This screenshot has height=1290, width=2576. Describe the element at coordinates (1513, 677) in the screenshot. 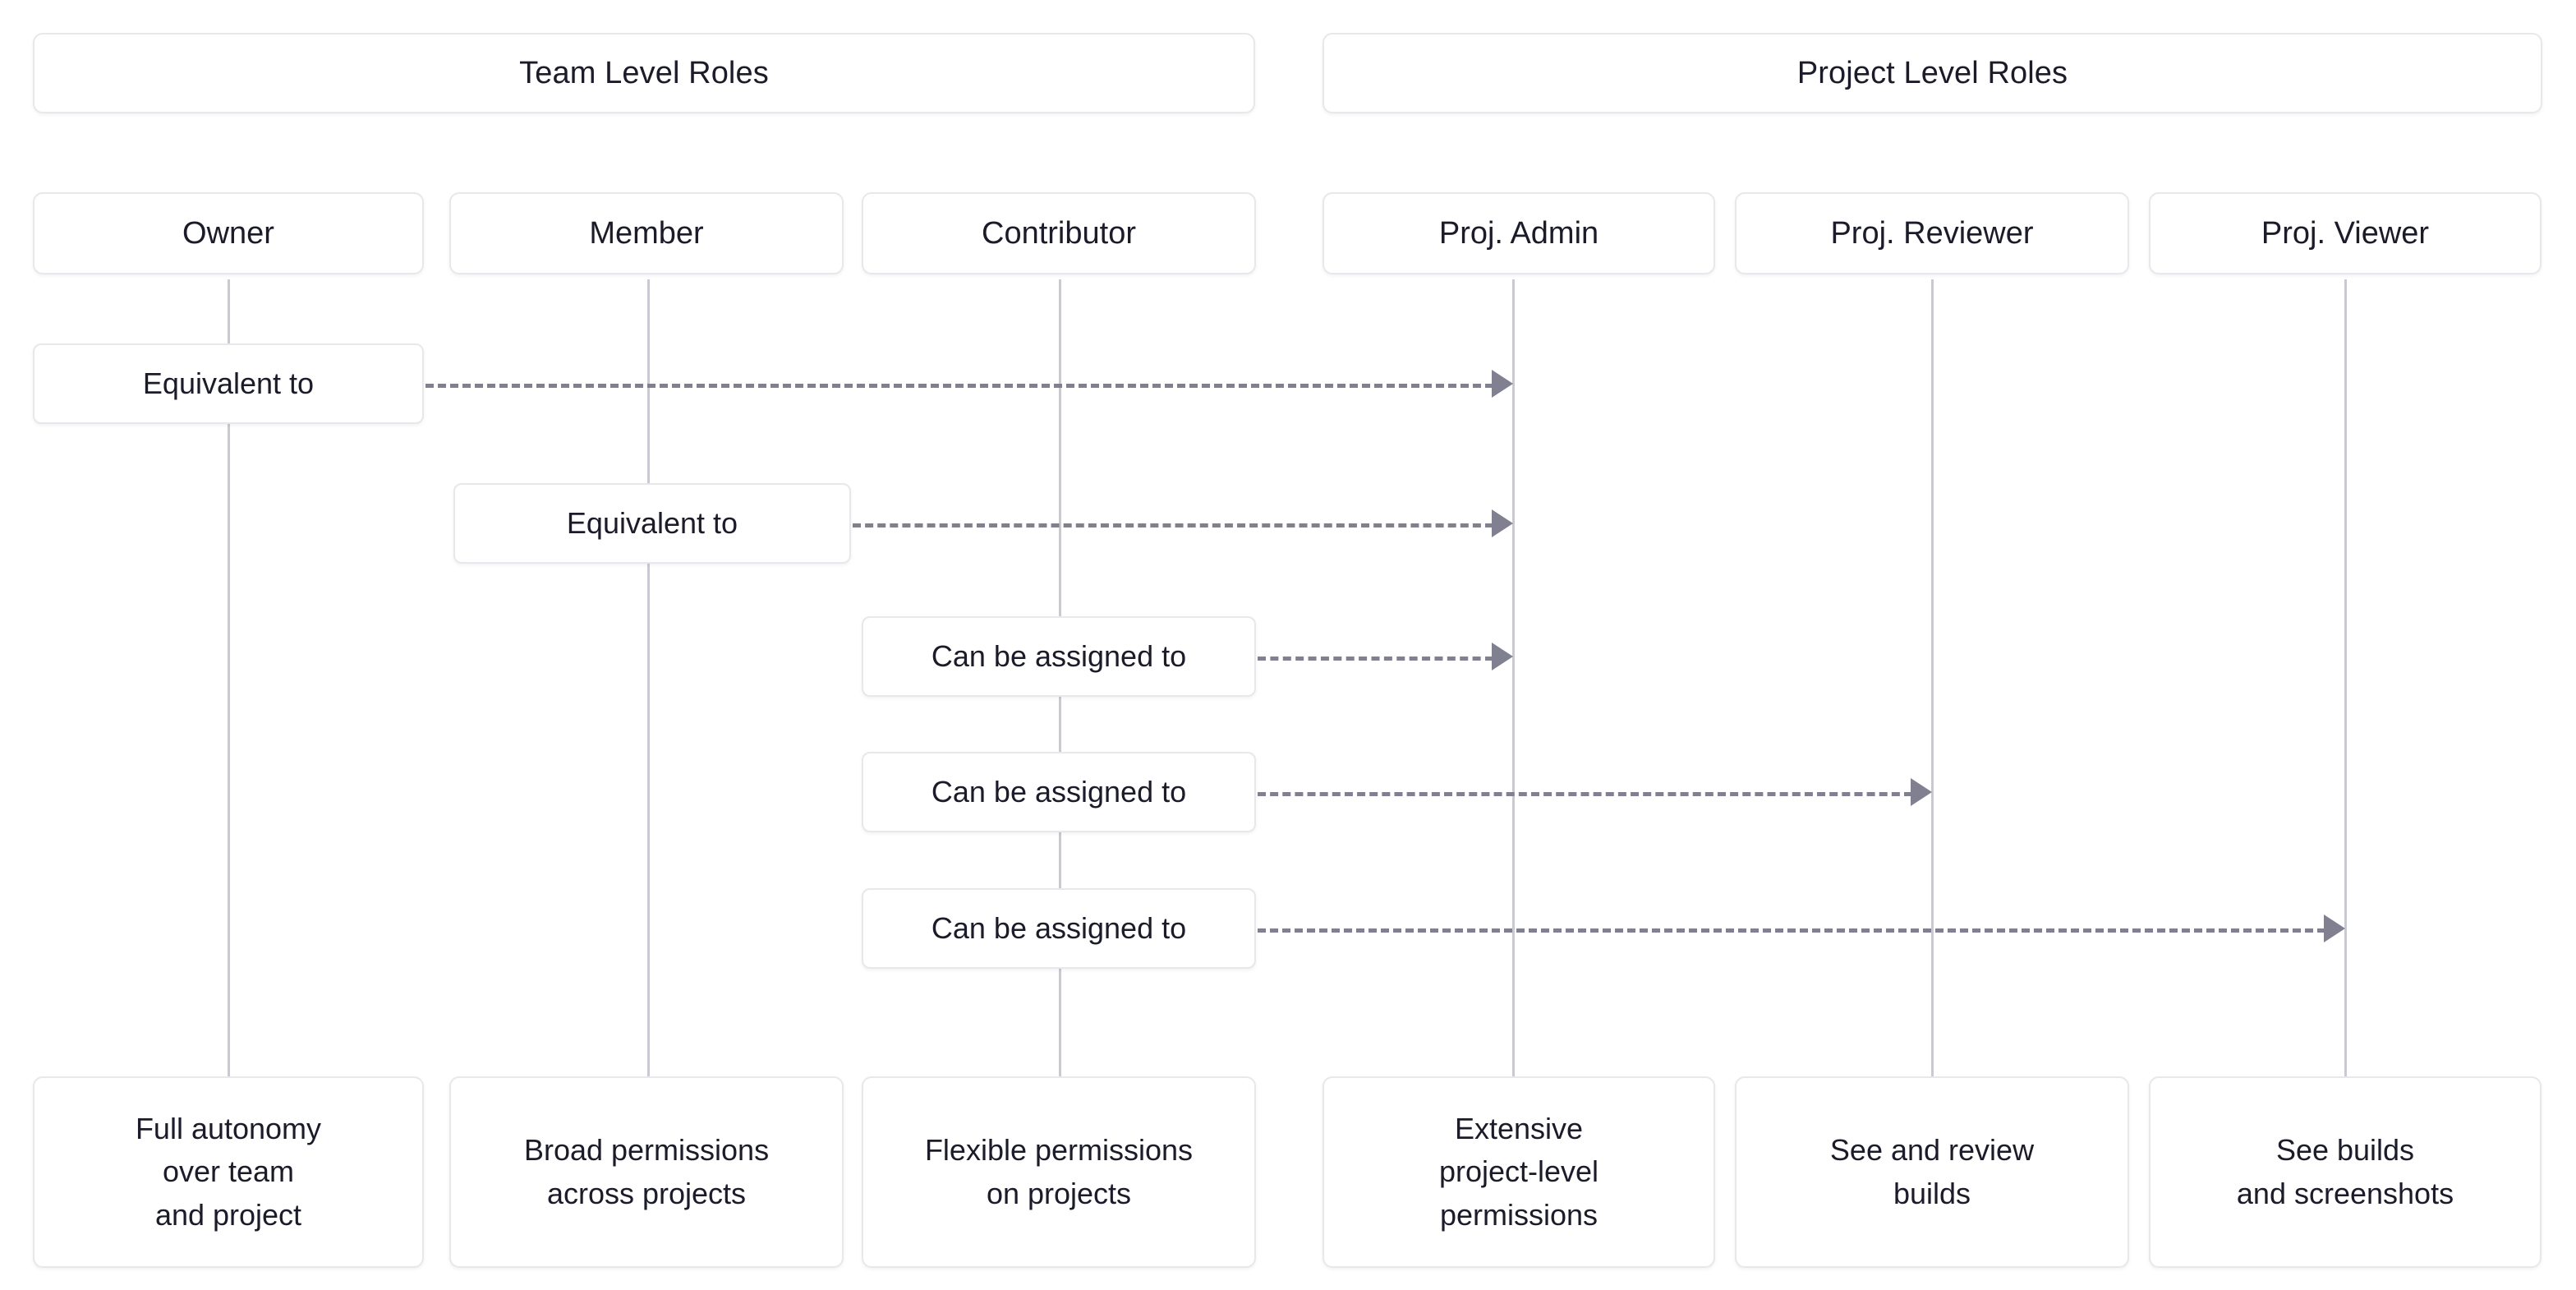

I see `lifeline-proj-admin` at that location.